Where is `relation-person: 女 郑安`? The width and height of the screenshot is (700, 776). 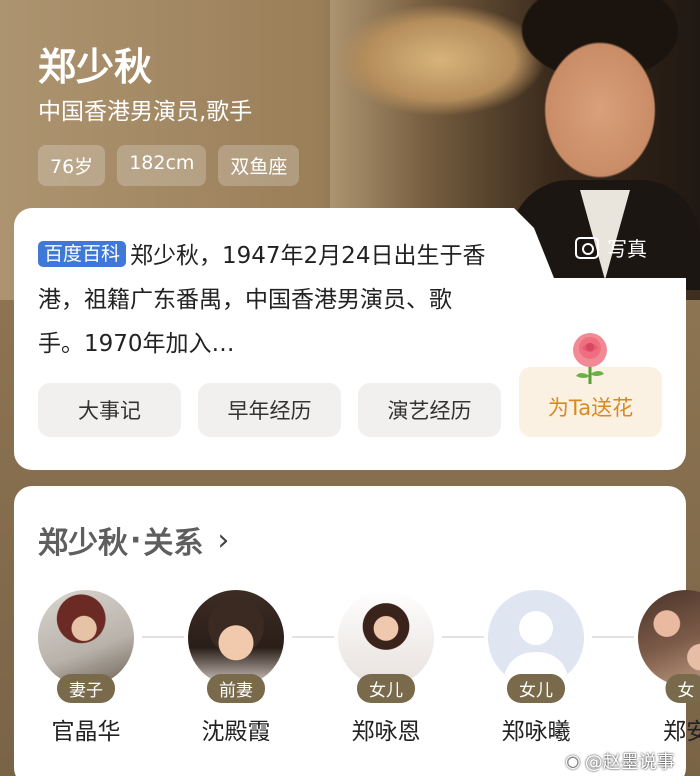 relation-person: 女 郑安 is located at coordinates (669, 668).